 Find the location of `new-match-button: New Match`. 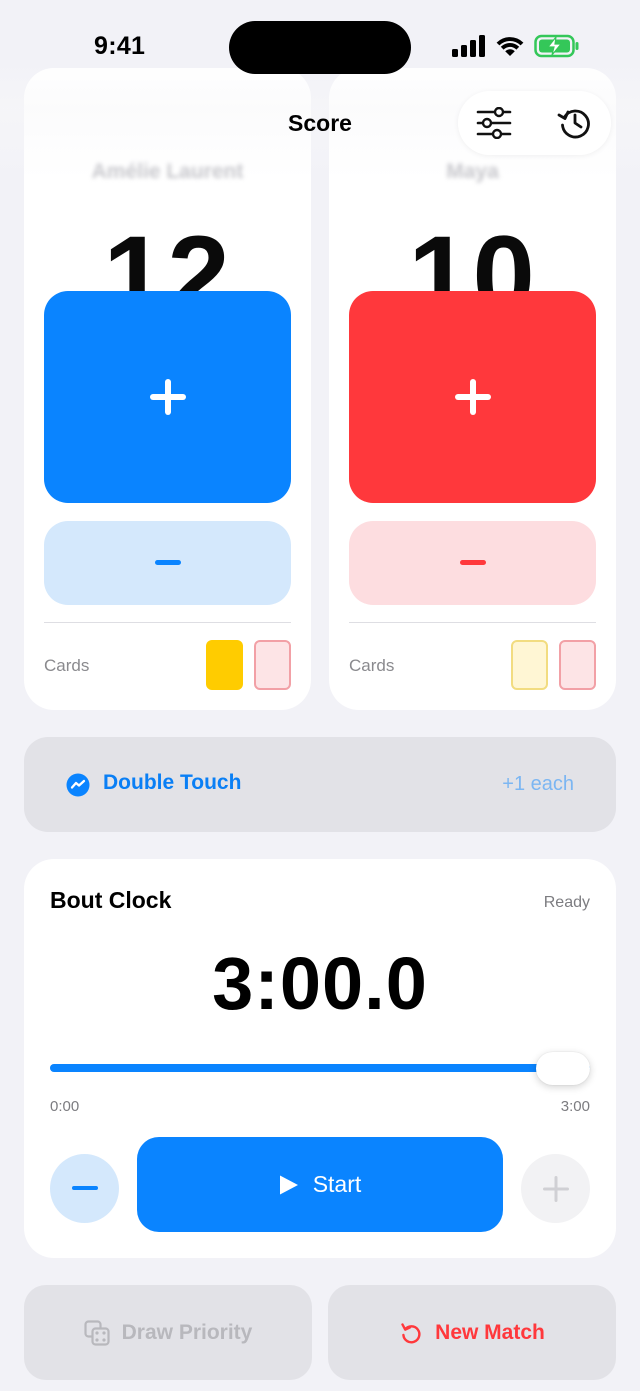

new-match-button: New Match is located at coordinates (472, 1332).